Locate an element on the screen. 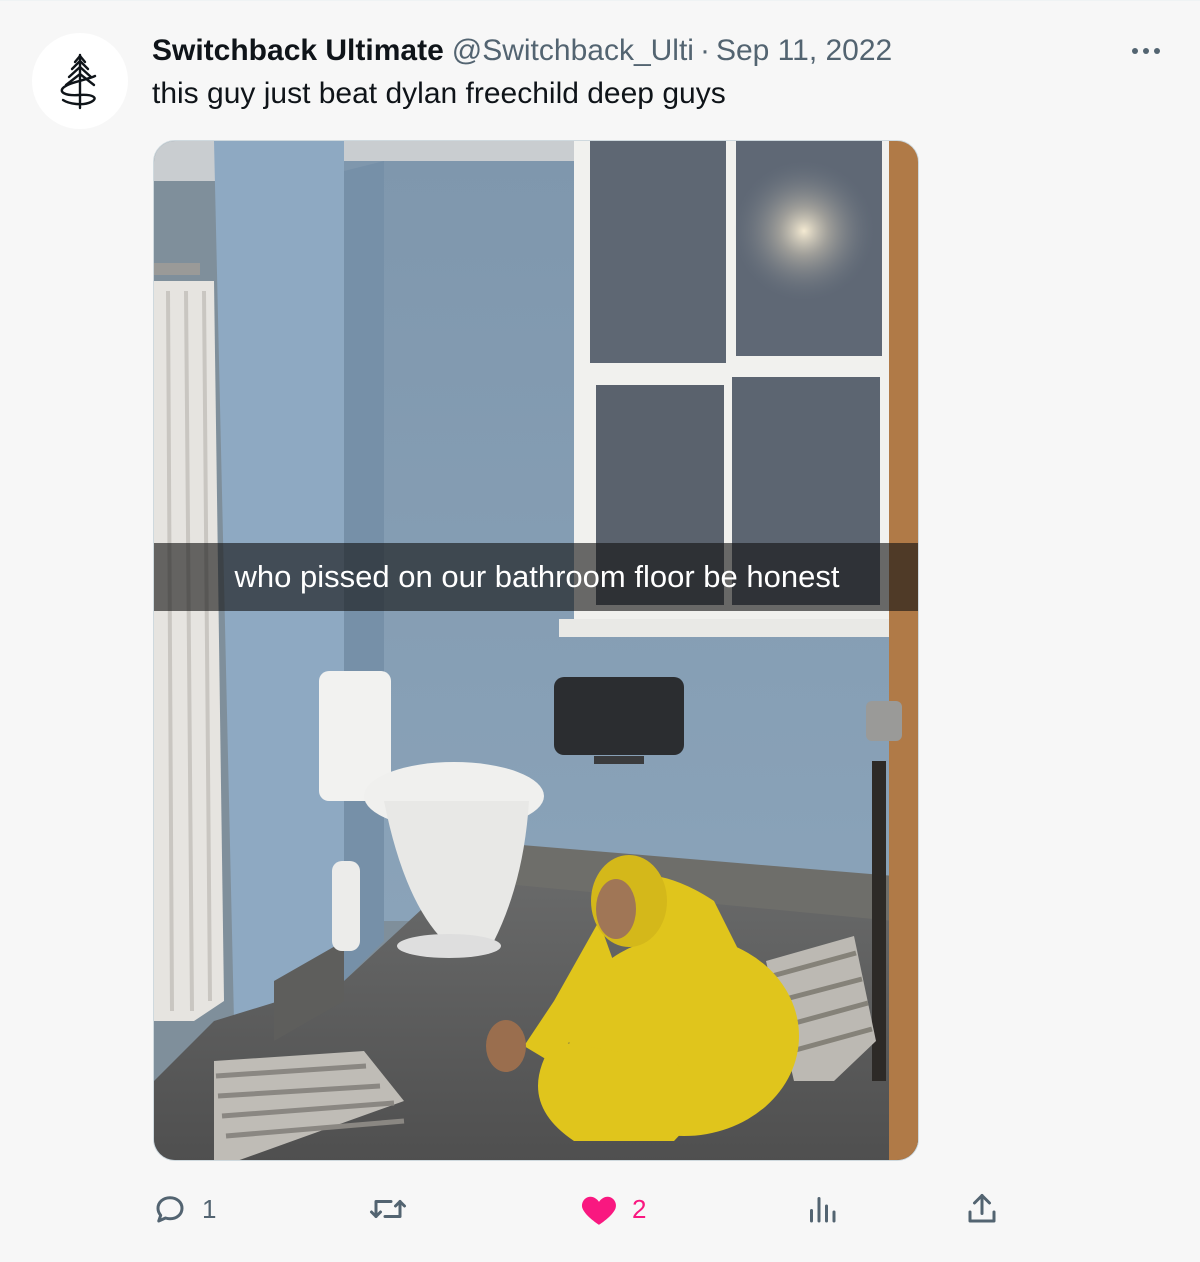 Image resolution: width=1200 pixels, height=1262 pixels. more-options-icon is located at coordinates (1146, 51).